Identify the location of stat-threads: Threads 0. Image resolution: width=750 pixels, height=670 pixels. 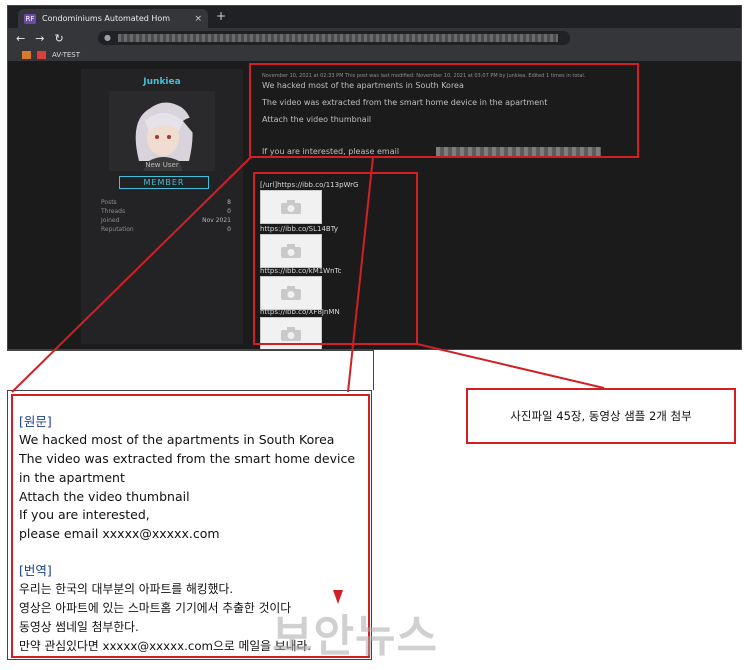
(166, 211).